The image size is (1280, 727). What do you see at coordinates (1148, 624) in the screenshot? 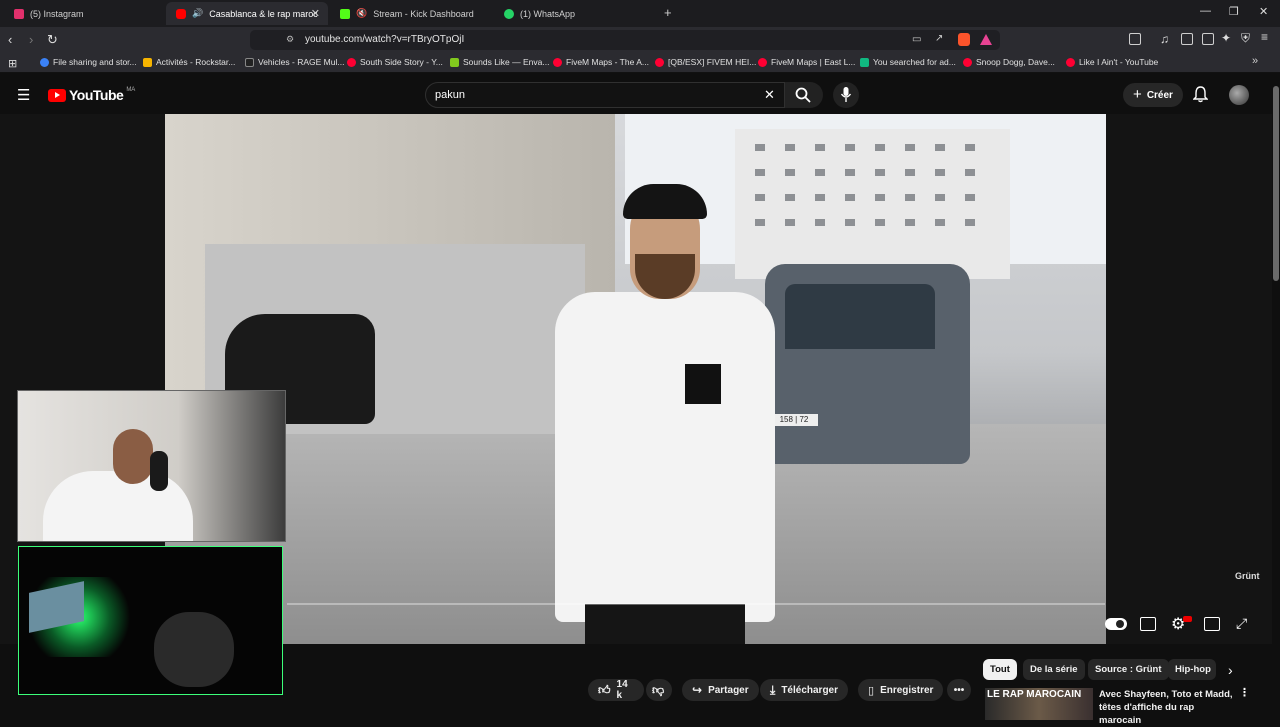
I see `subtitles-icon` at bounding box center [1148, 624].